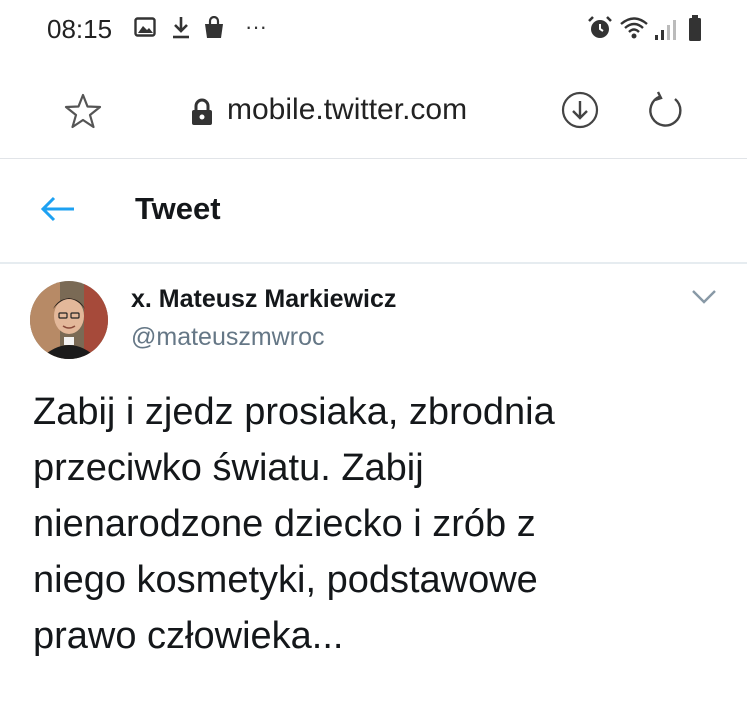 The image size is (747, 708). Describe the element at coordinates (69, 320) in the screenshot. I see `avatar` at that location.